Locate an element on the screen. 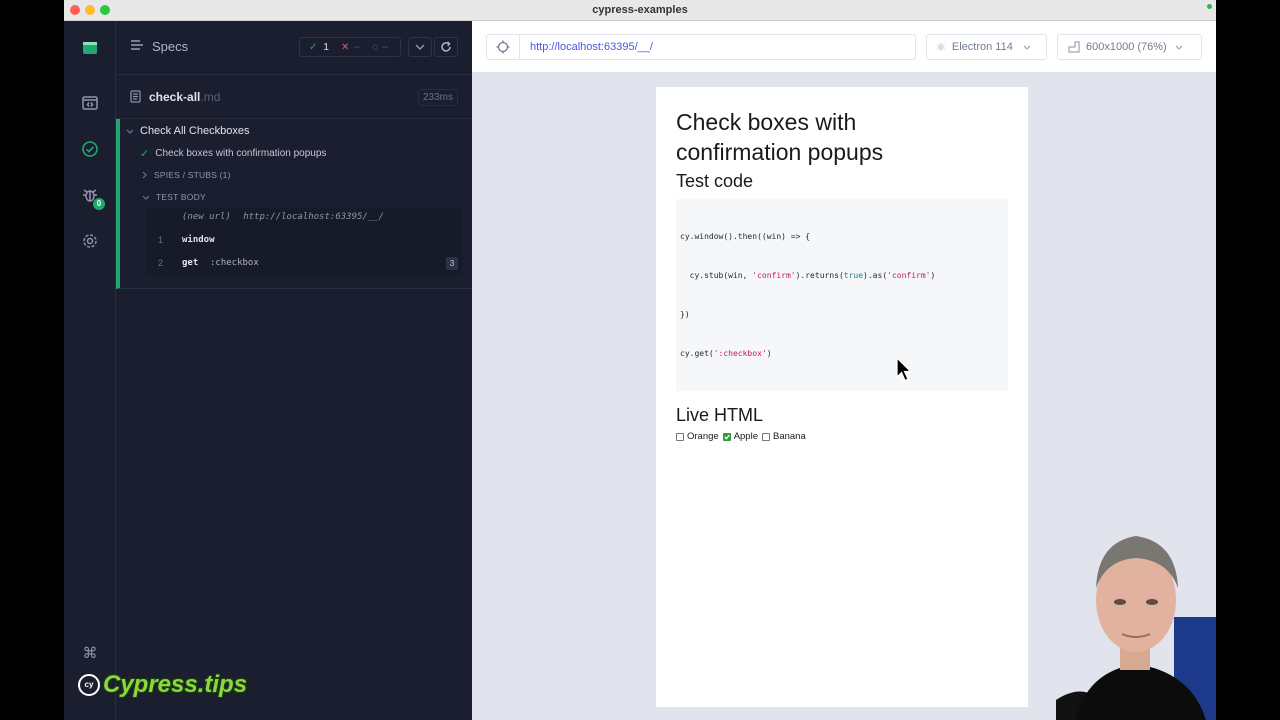 The image size is (1280, 720). viewport-info: 600x1000 (76%) is located at coordinates (1129, 47).